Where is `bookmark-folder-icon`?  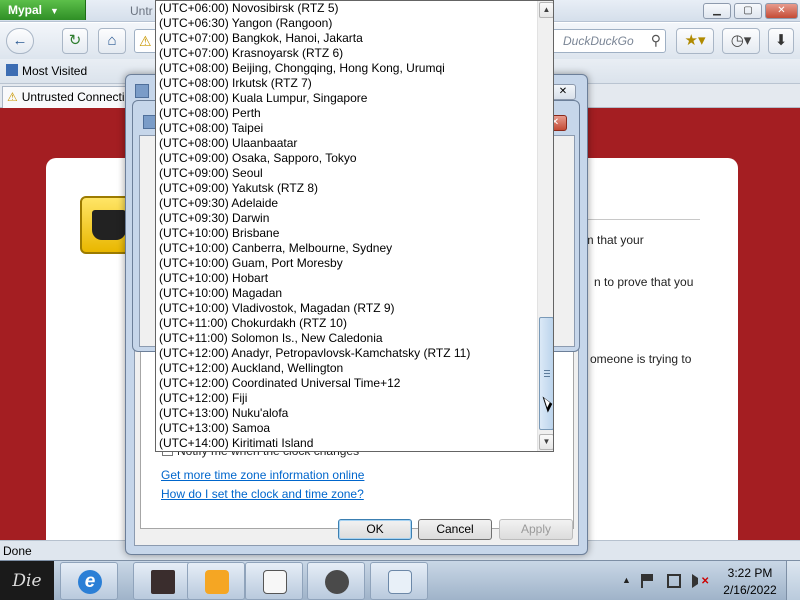
bookmark-folder-icon is located at coordinates (12, 70).